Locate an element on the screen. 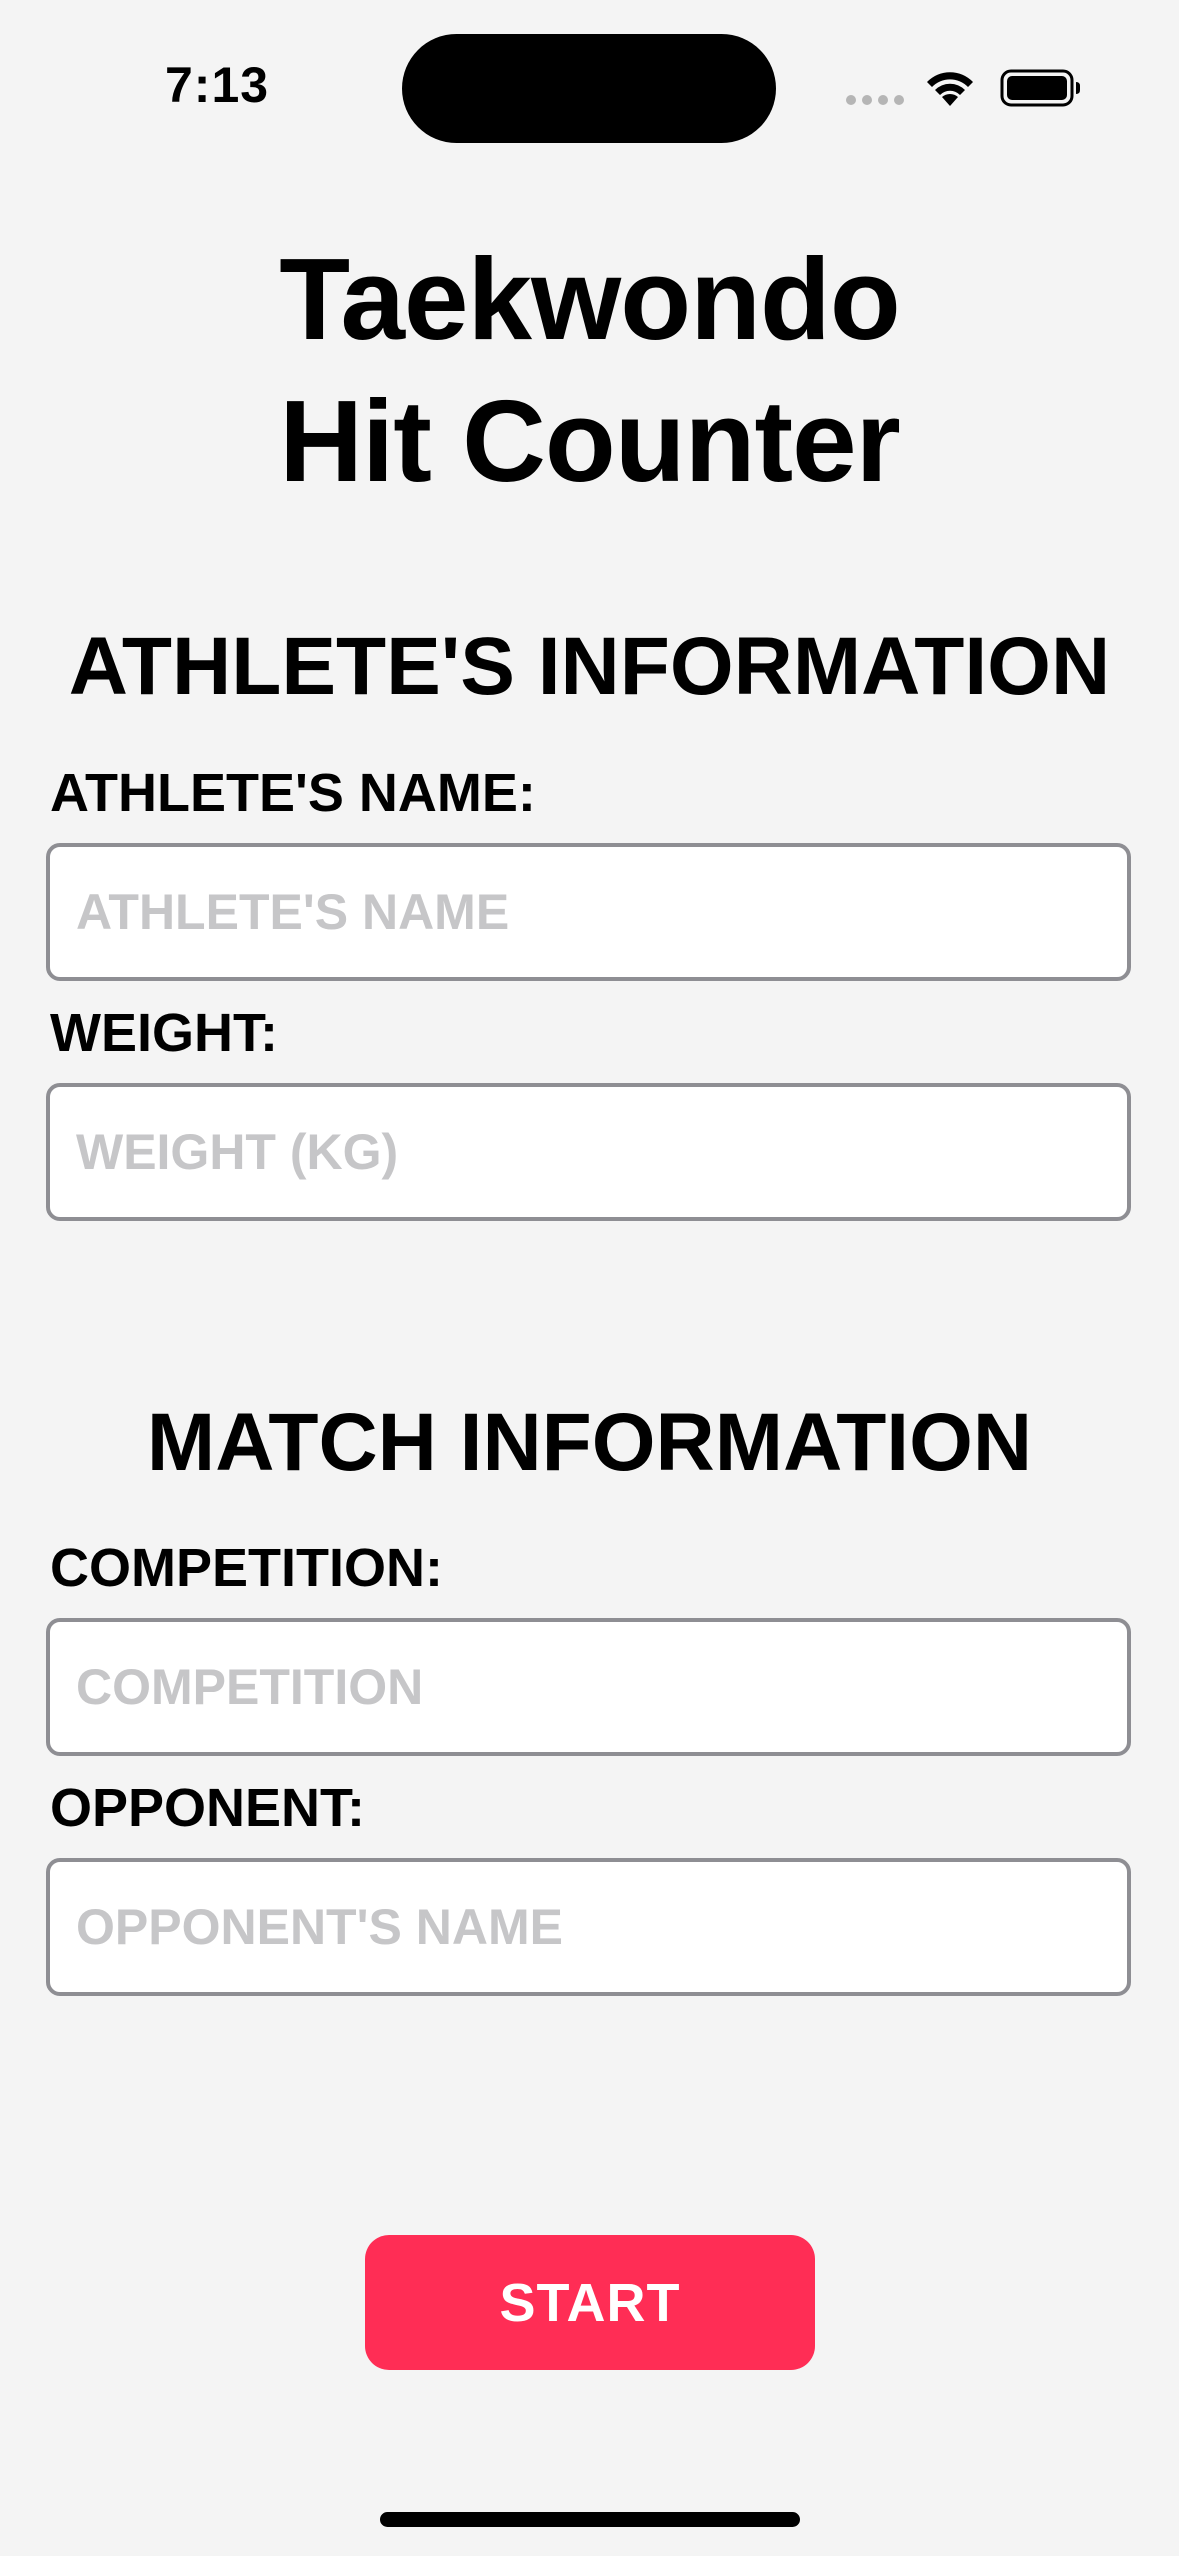 The image size is (1179, 2556). status-bar: 7:13 is located at coordinates (589, 80).